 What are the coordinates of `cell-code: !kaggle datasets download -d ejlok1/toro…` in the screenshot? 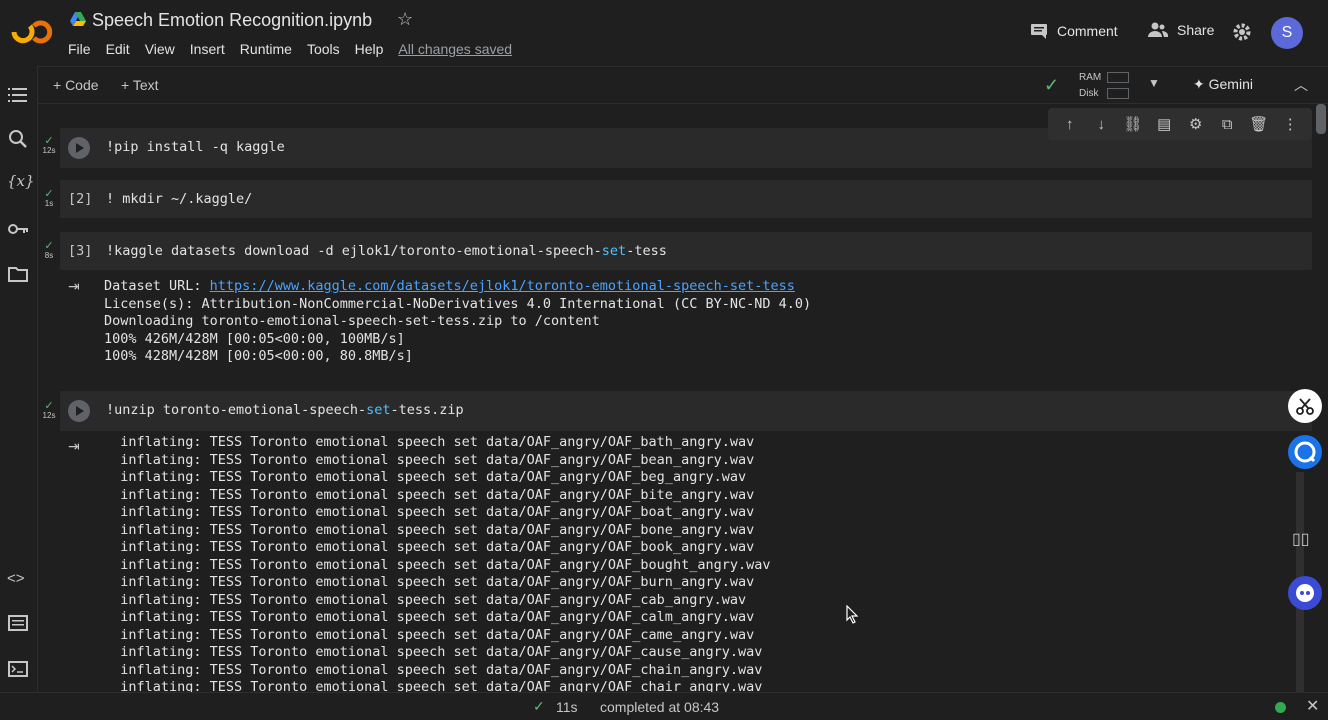 It's located at (386, 251).